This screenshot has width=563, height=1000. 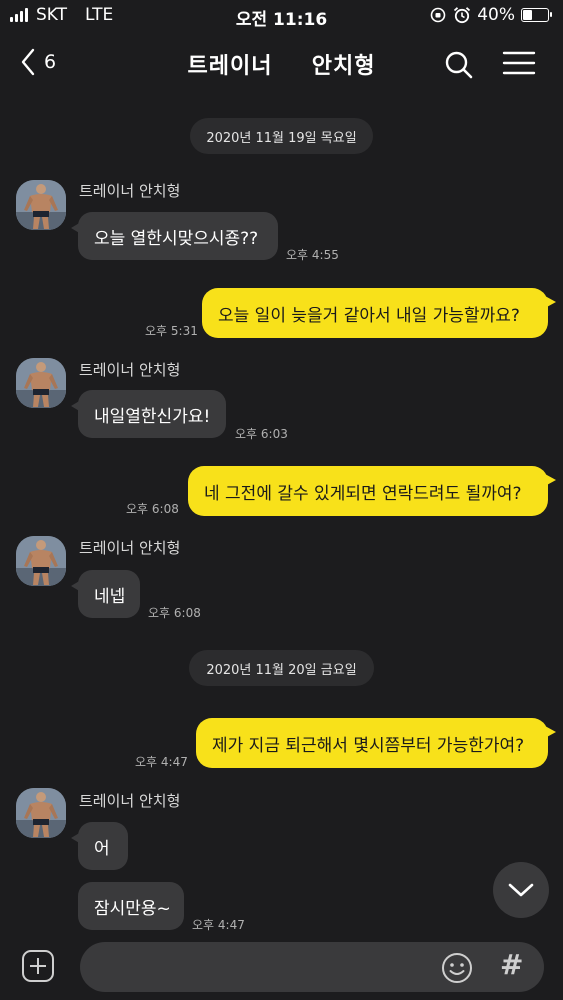 What do you see at coordinates (261, 434) in the screenshot?
I see `message-time: 오후 6:03` at bounding box center [261, 434].